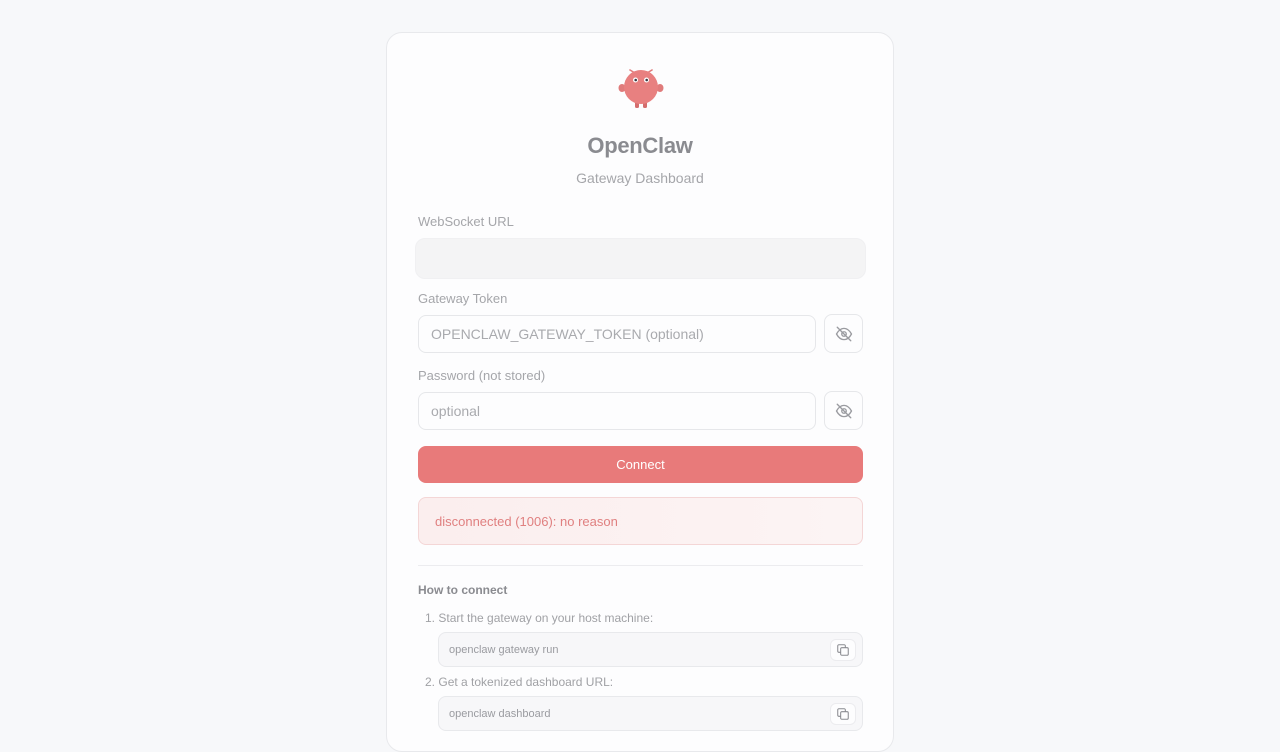 The width and height of the screenshot is (1280, 752). What do you see at coordinates (640, 565) in the screenshot?
I see `section-divider` at bounding box center [640, 565].